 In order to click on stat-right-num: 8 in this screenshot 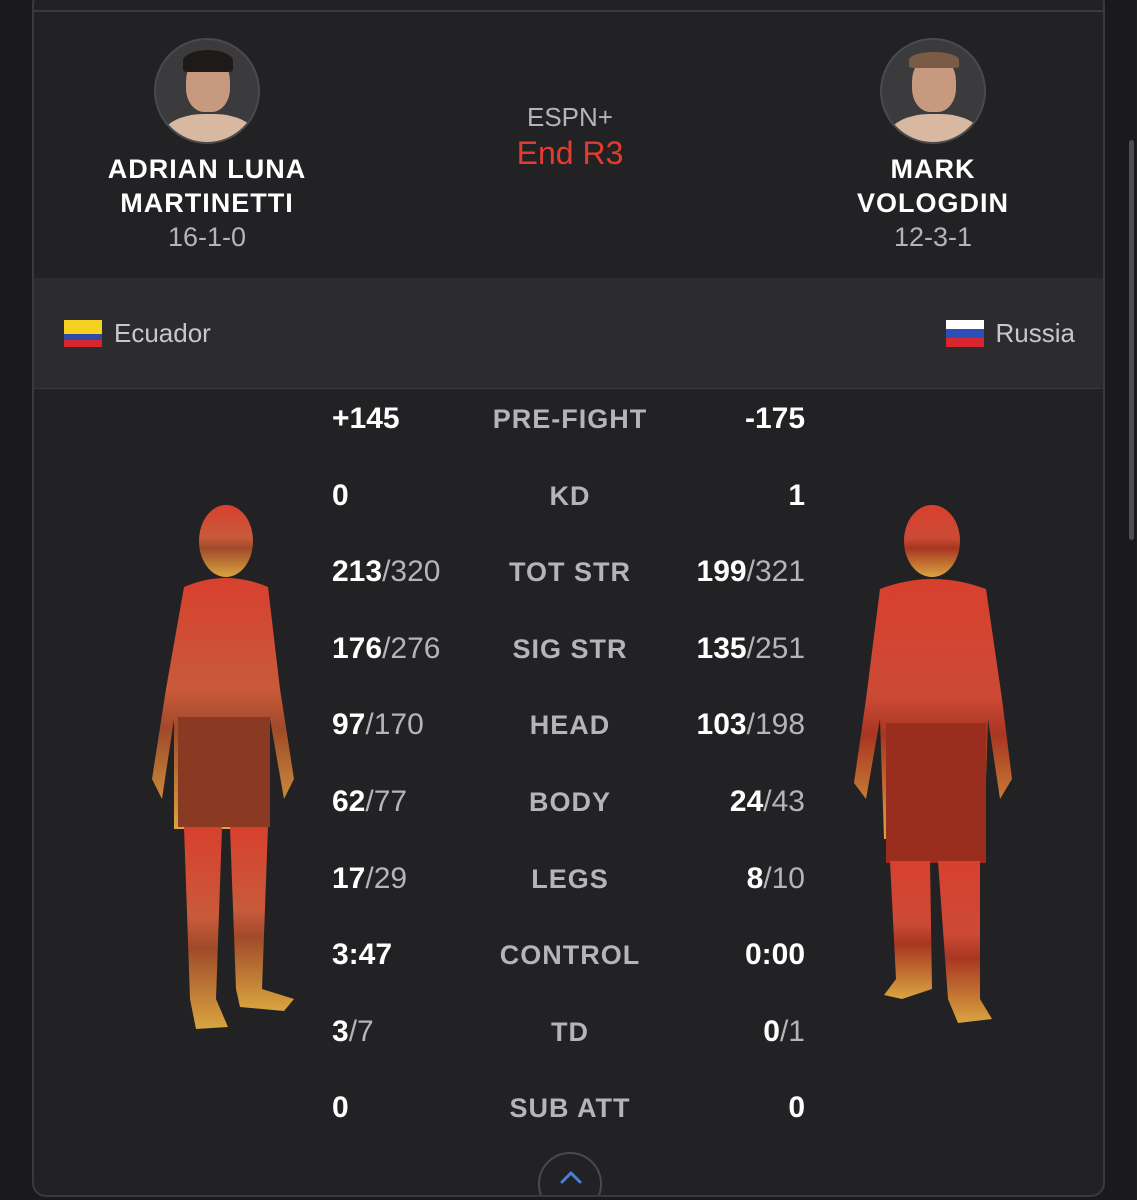, I will do `click(755, 878)`.